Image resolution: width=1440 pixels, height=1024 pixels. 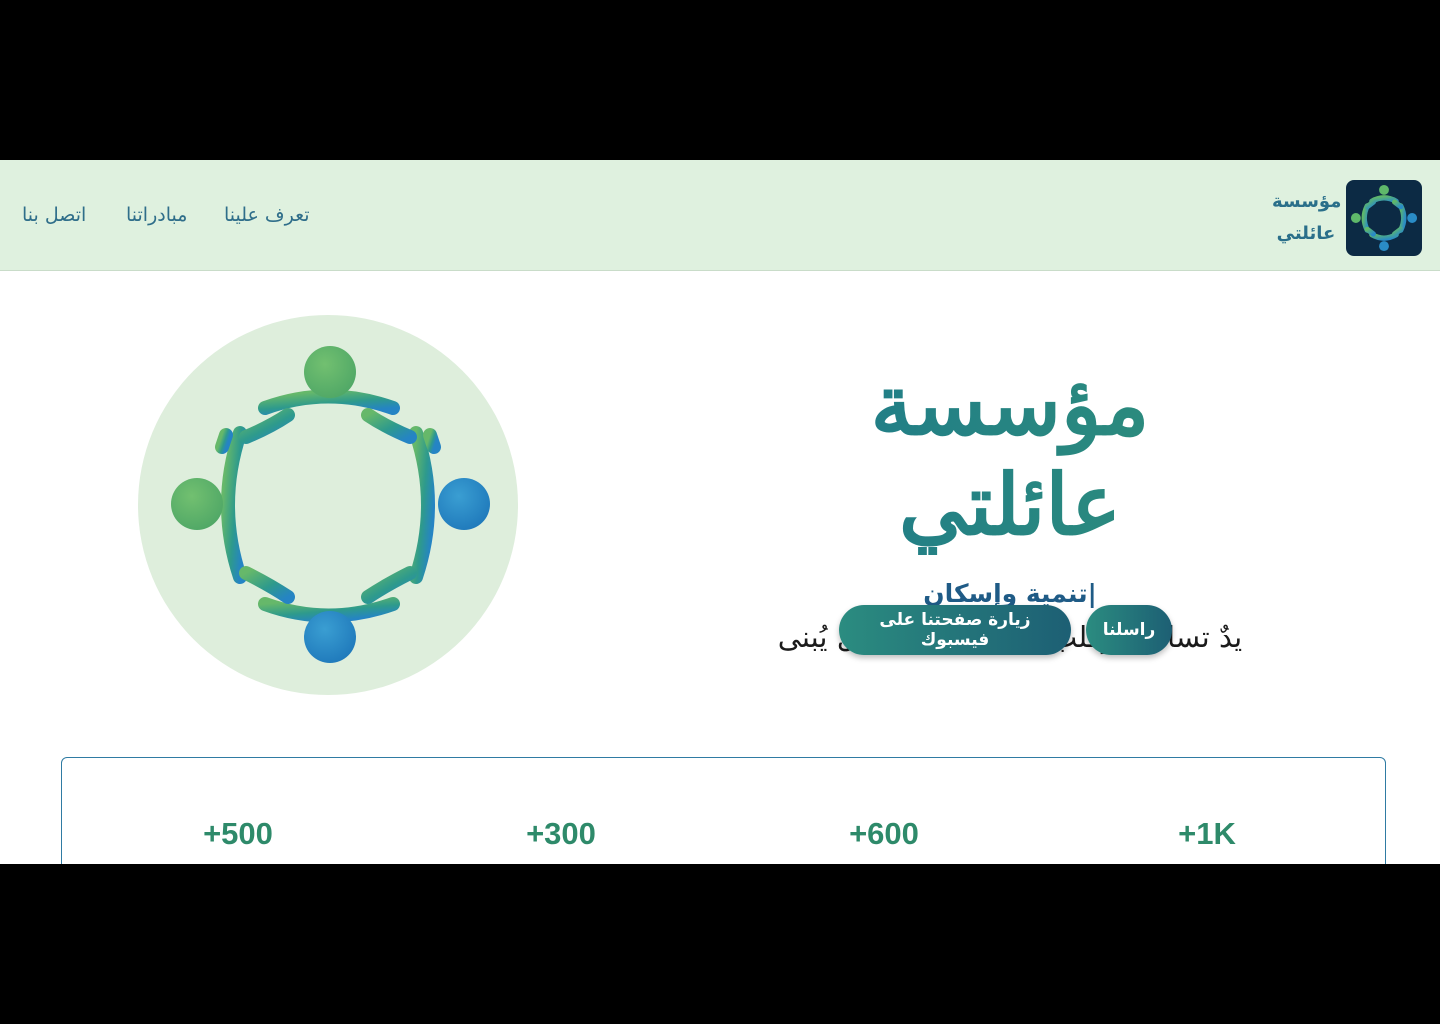 I want to click on stat-value: +1K, so click(x=1207, y=833).